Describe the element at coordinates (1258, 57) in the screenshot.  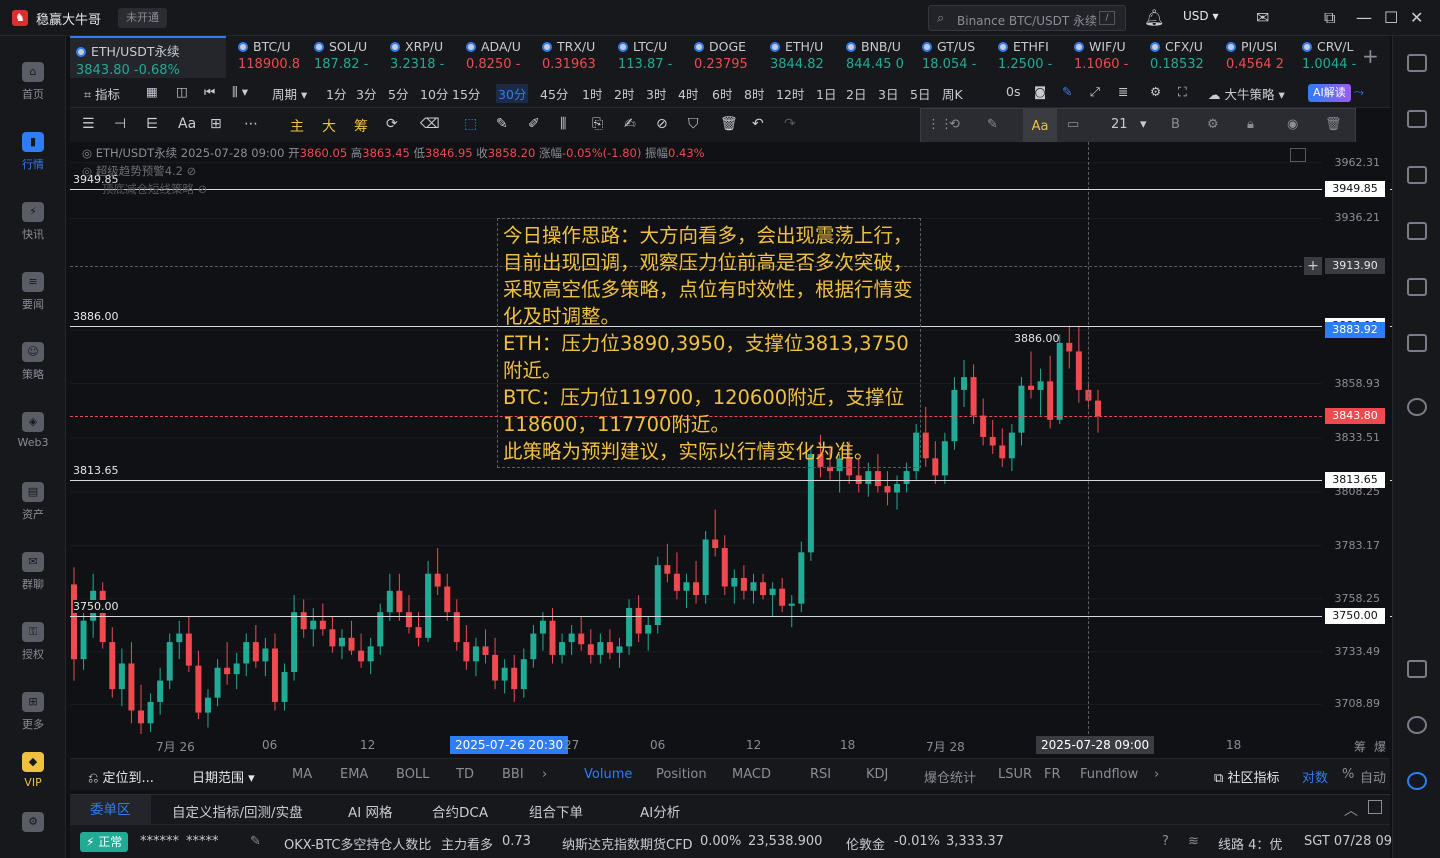
I see `ticker-tab: PI/USI 0.4564 2` at that location.